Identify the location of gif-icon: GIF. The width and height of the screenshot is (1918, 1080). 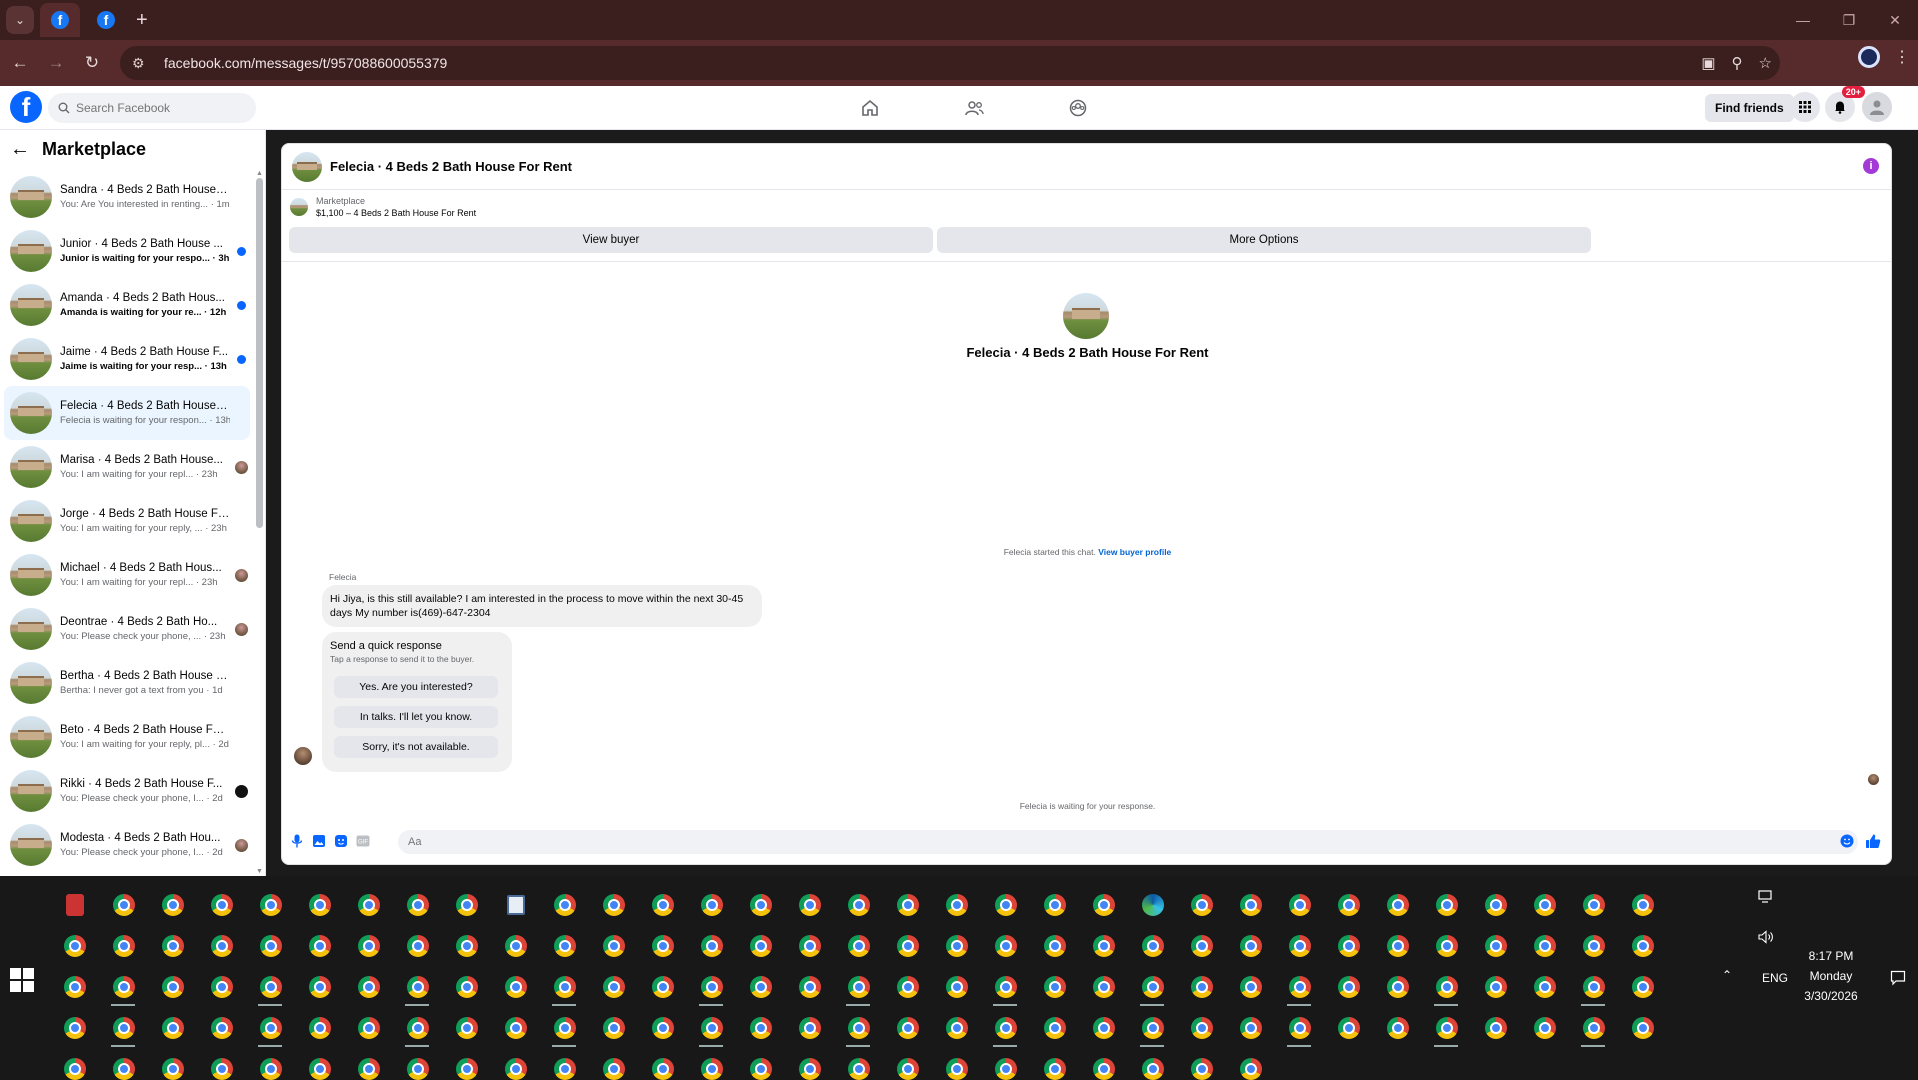
(363, 841).